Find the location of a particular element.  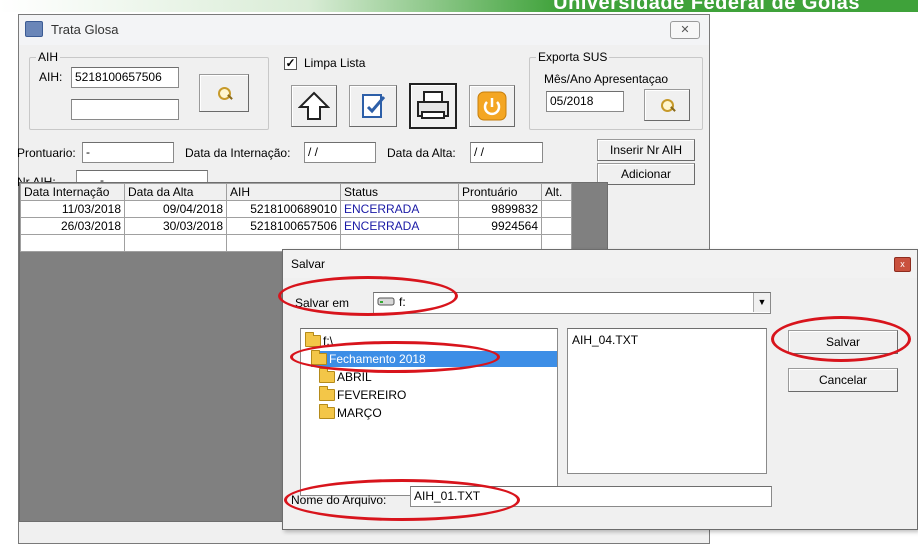

cell-aih: 5218100689010 is located at coordinates (283, 209).